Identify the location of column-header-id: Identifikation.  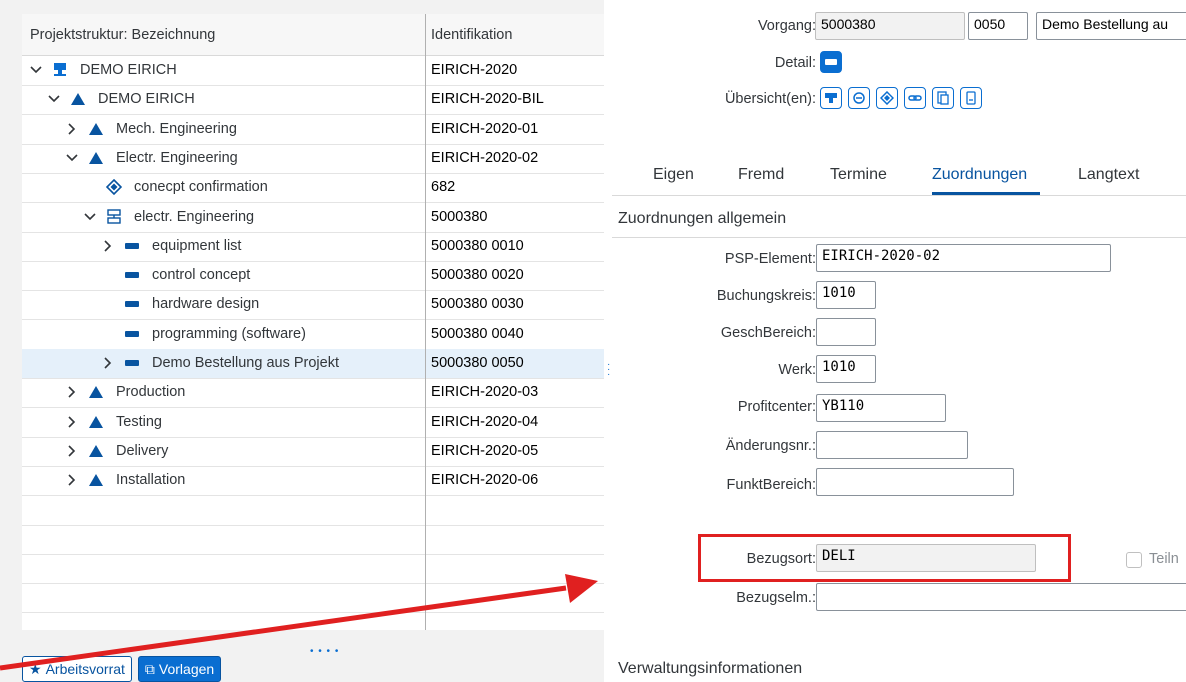
(471, 35).